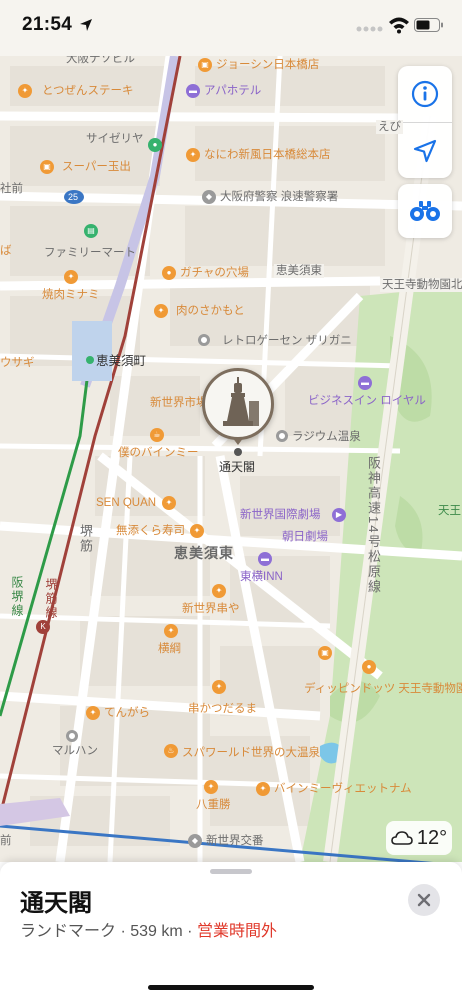 This screenshot has width=462, height=1000. I want to click on status-time: 21:54, so click(47, 24).